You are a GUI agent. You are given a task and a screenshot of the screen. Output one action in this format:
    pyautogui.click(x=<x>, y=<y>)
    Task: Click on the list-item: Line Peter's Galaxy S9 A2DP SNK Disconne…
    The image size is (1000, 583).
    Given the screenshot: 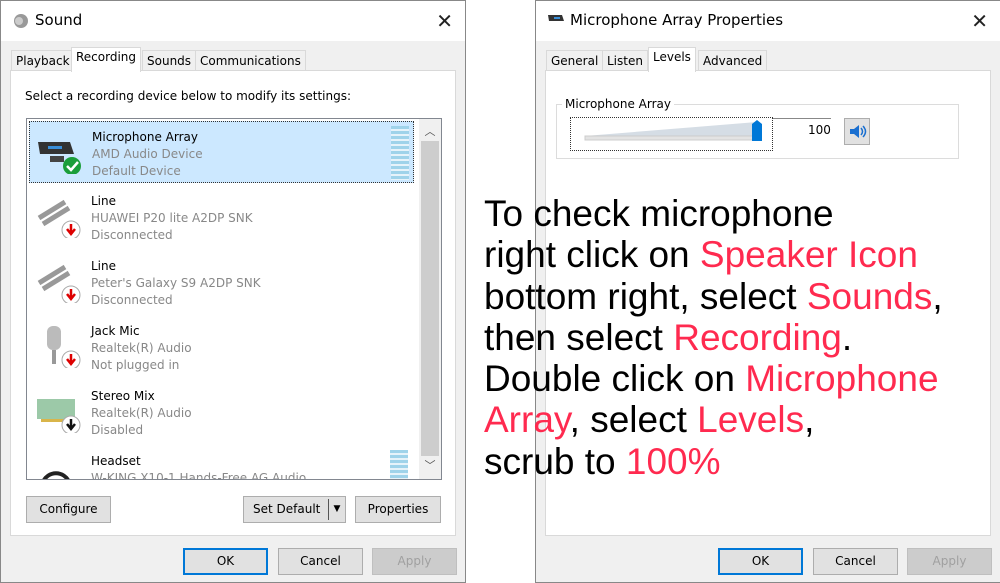 What is the action you would take?
    pyautogui.click(x=221, y=282)
    